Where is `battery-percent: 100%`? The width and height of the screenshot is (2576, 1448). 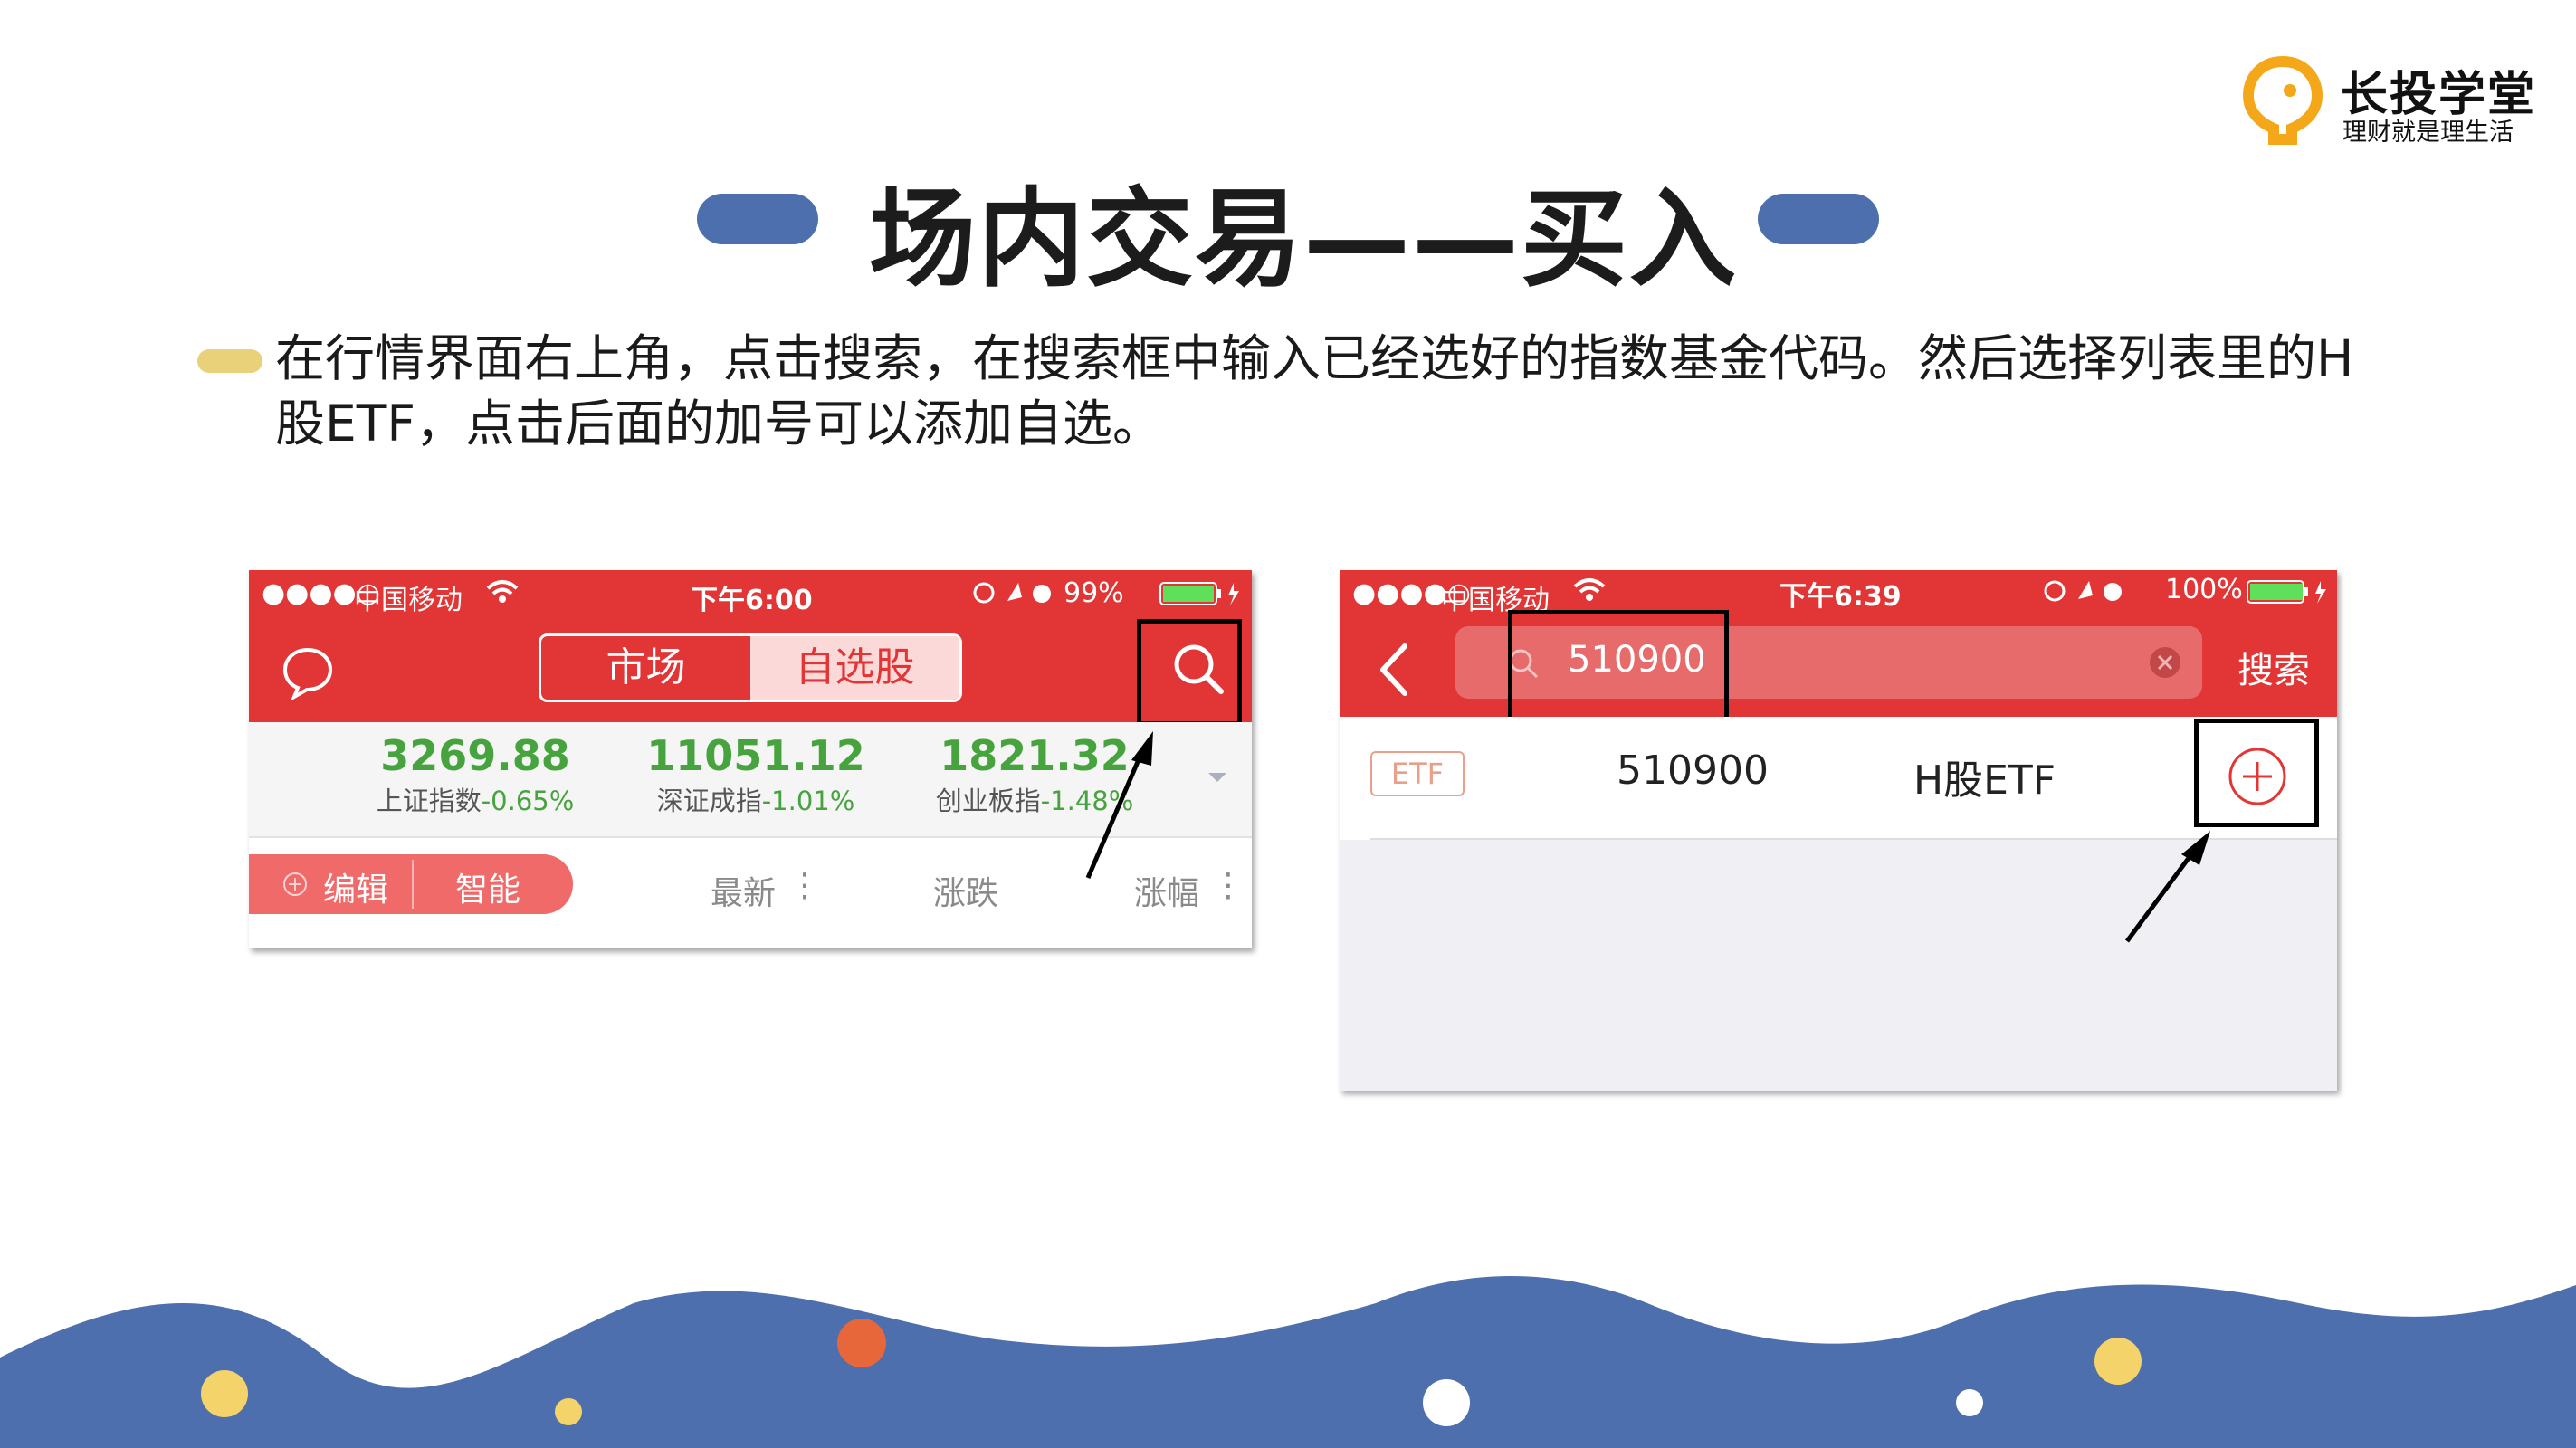
battery-percent: 100% is located at coordinates (2204, 589).